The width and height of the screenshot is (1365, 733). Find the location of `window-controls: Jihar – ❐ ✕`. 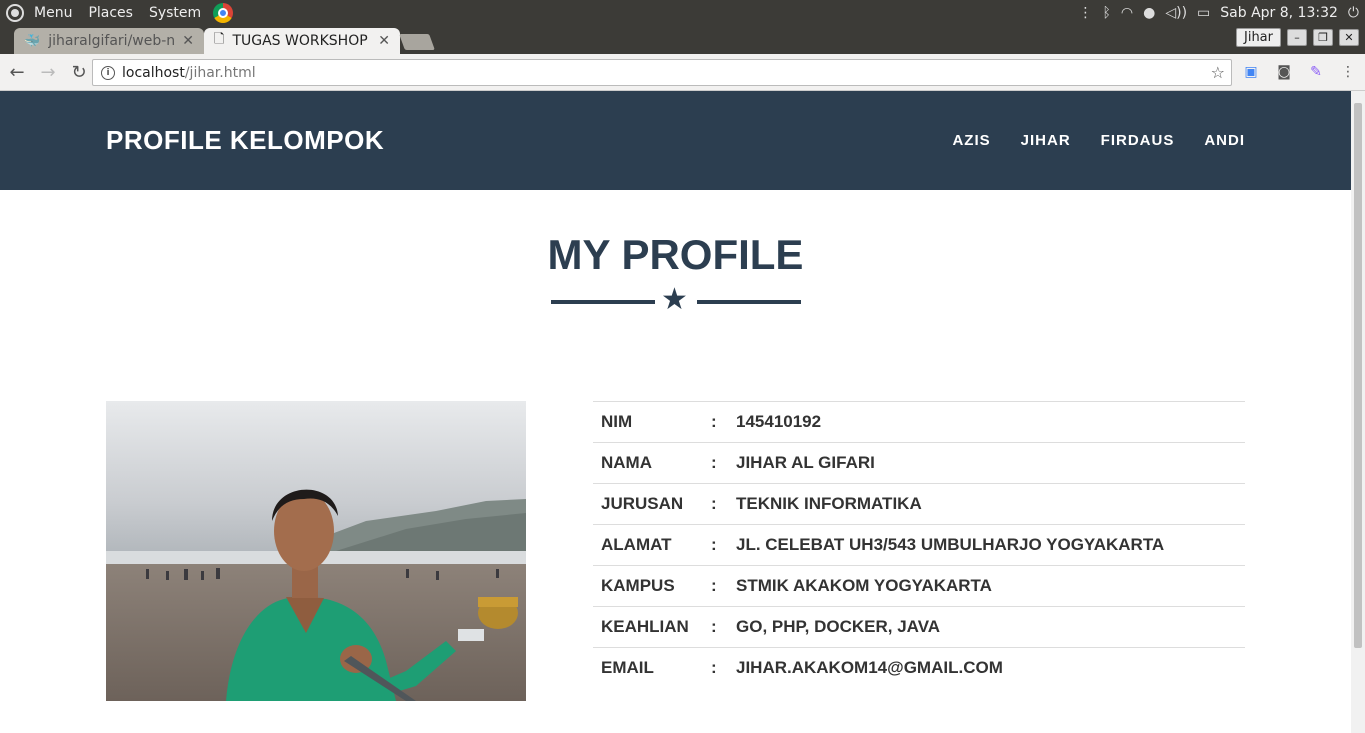

window-controls: Jihar – ❐ ✕ is located at coordinates (1297, 37).